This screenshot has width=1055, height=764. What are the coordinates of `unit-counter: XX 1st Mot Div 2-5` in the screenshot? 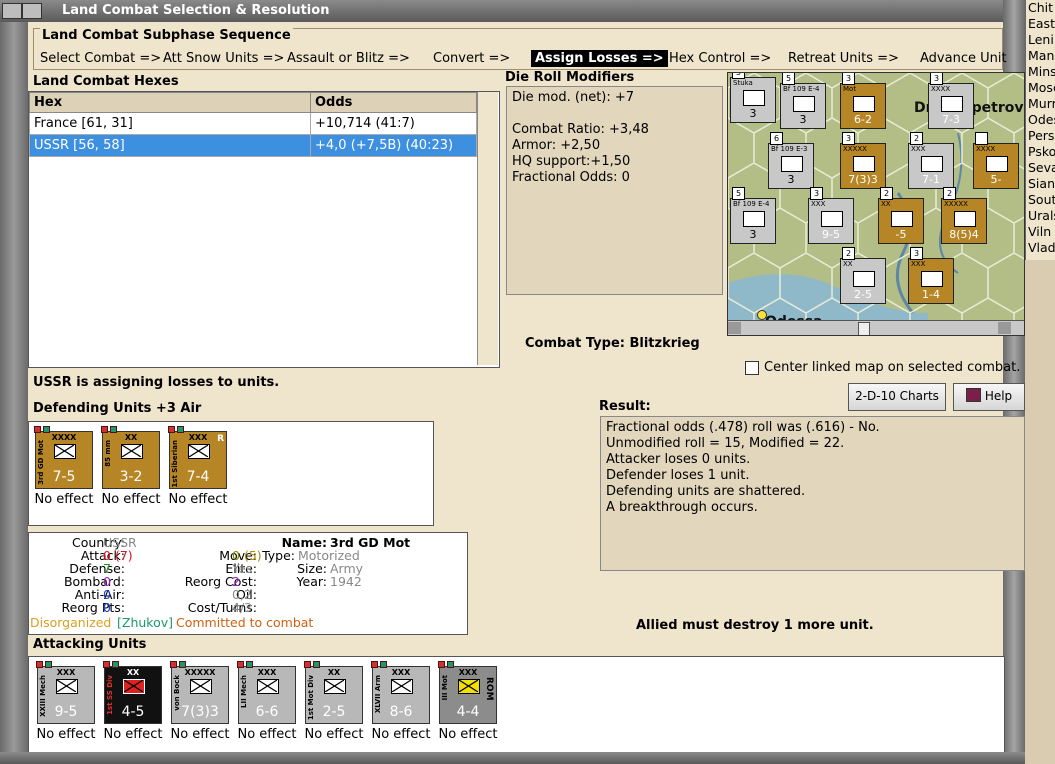 It's located at (334, 695).